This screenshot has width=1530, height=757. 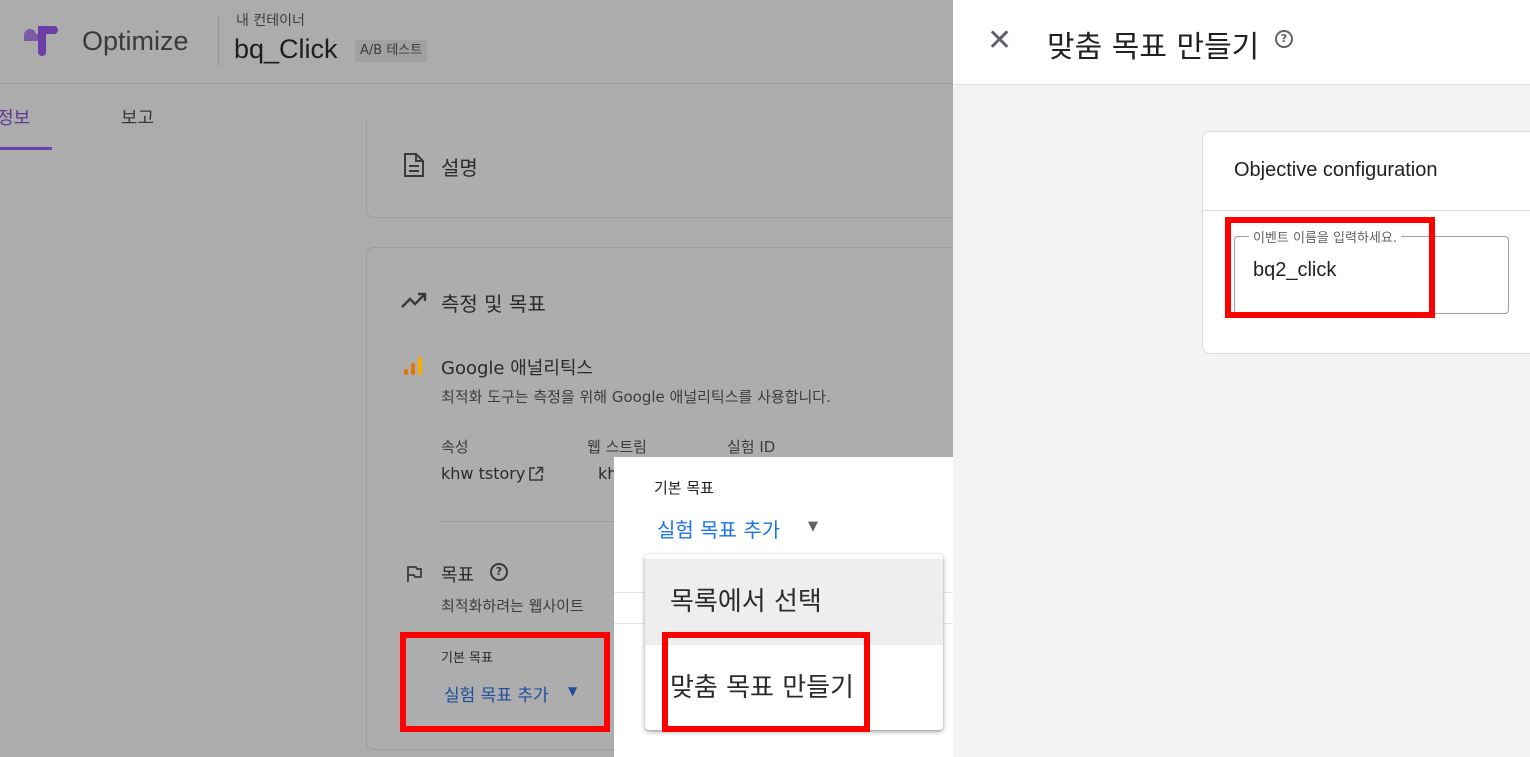 What do you see at coordinates (536, 474) in the screenshot?
I see `open-in-new-icon` at bounding box center [536, 474].